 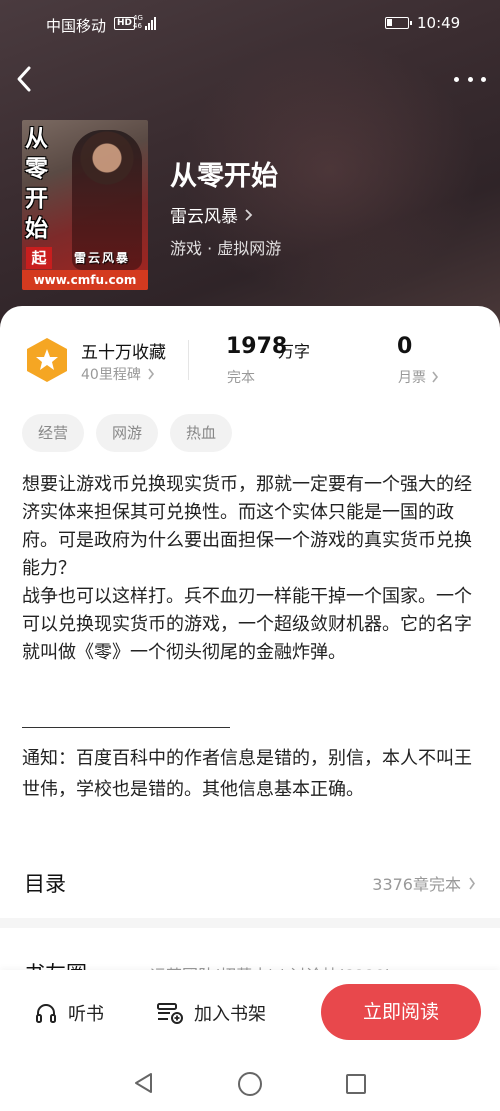 What do you see at coordinates (47, 360) in the screenshot?
I see `milestone-badge-icon` at bounding box center [47, 360].